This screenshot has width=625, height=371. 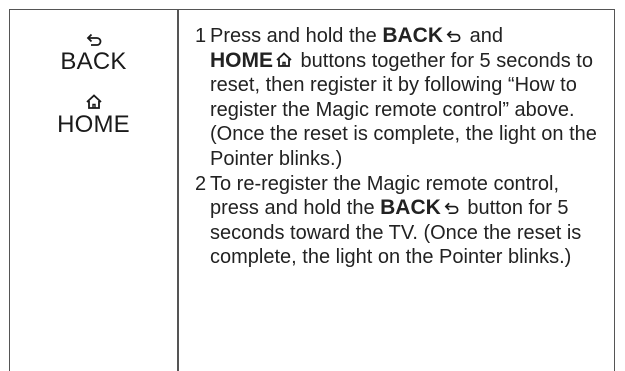 I want to click on home-button-graphic: HOME, so click(x=93, y=116).